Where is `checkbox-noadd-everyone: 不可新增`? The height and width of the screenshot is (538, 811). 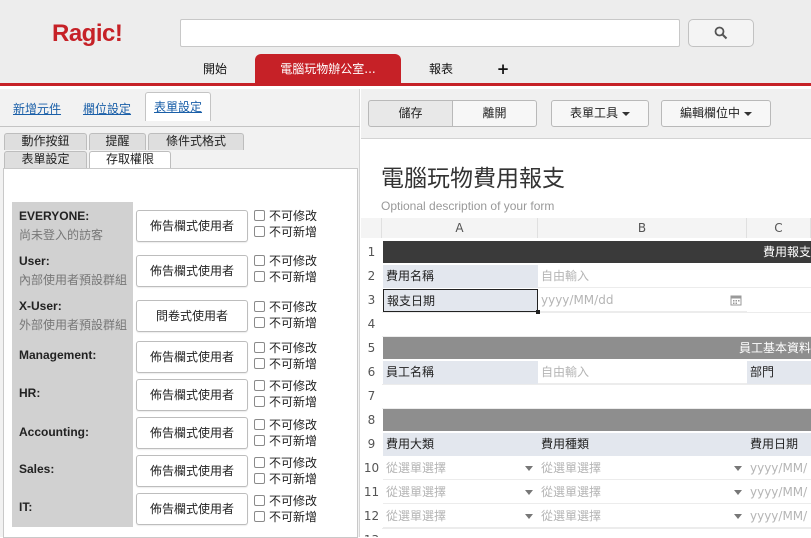 checkbox-noadd-everyone: 不可新增 is located at coordinates (285, 231).